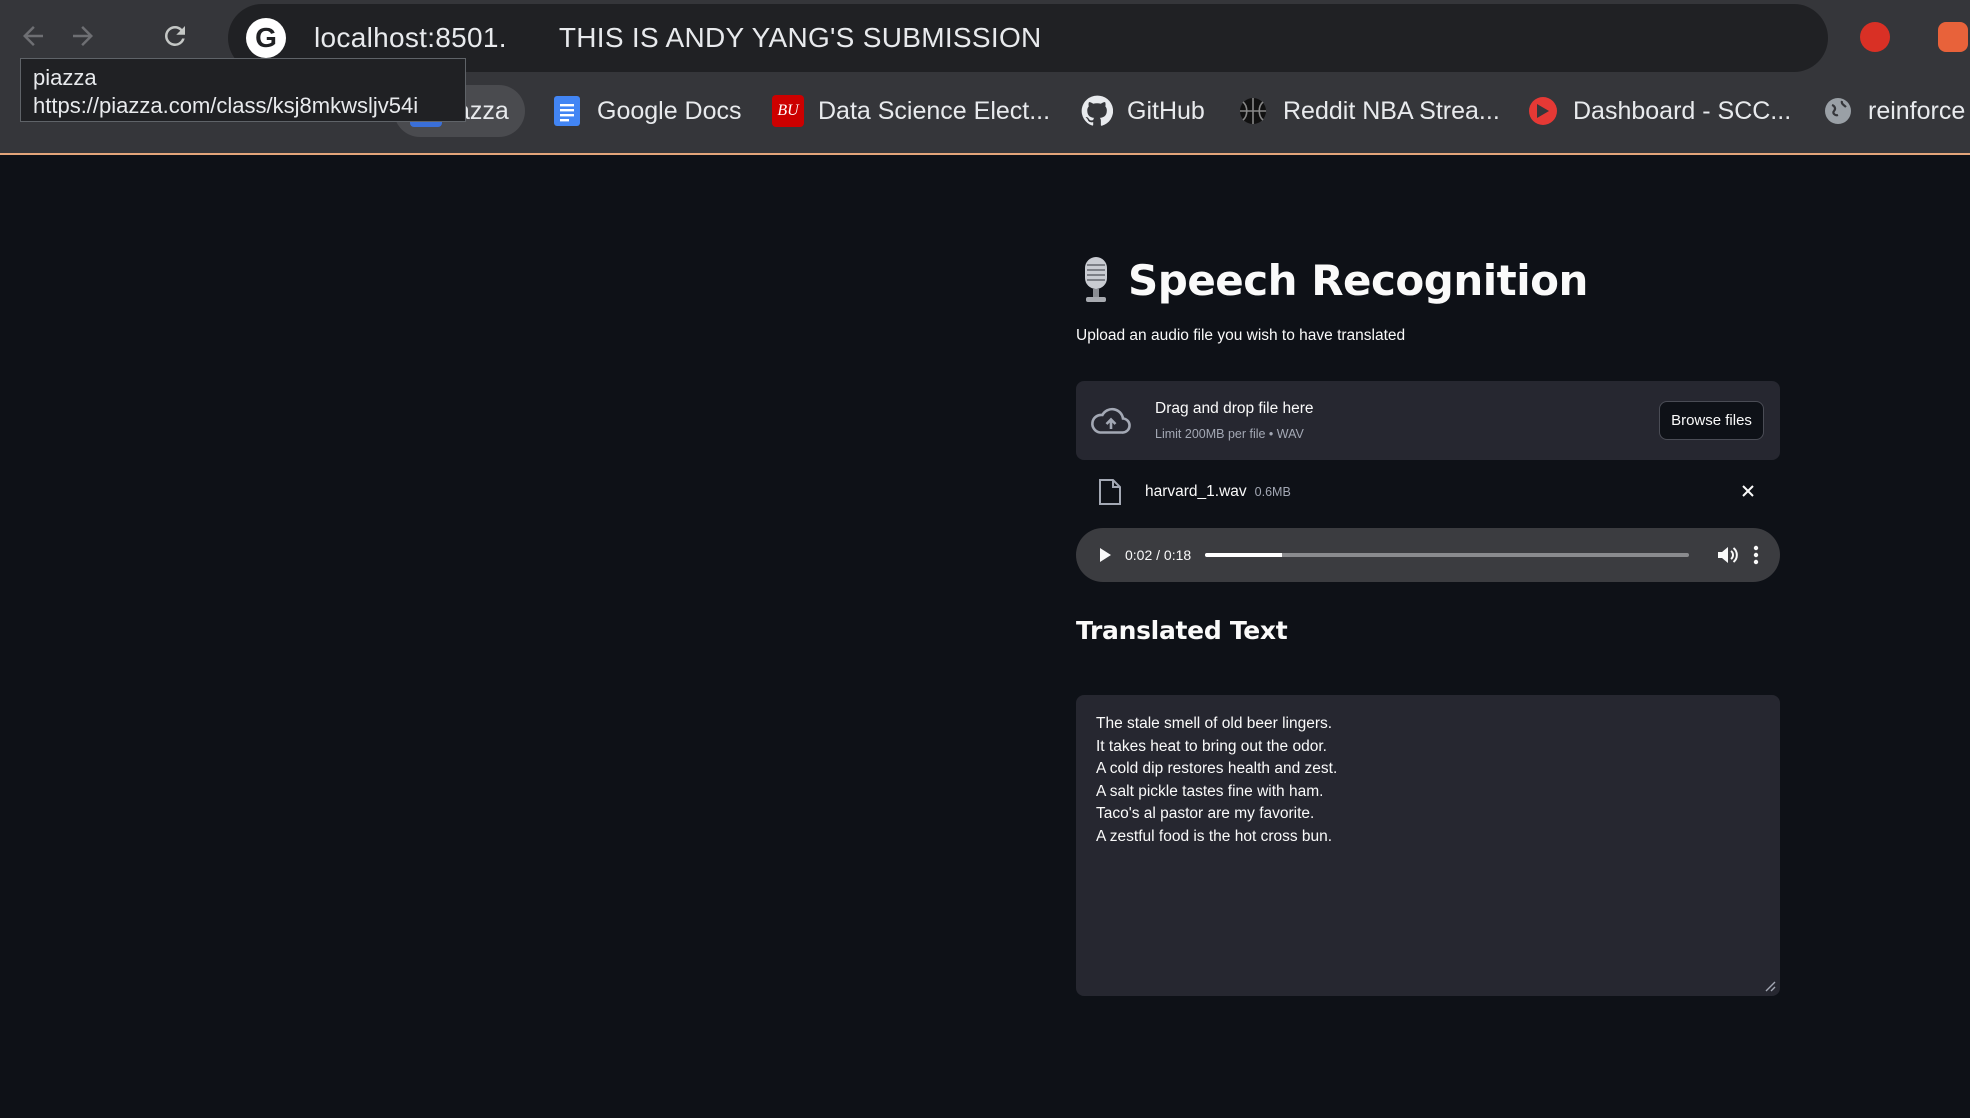 This screenshot has height=1118, width=1970. I want to click on google-icon: G, so click(266, 38).